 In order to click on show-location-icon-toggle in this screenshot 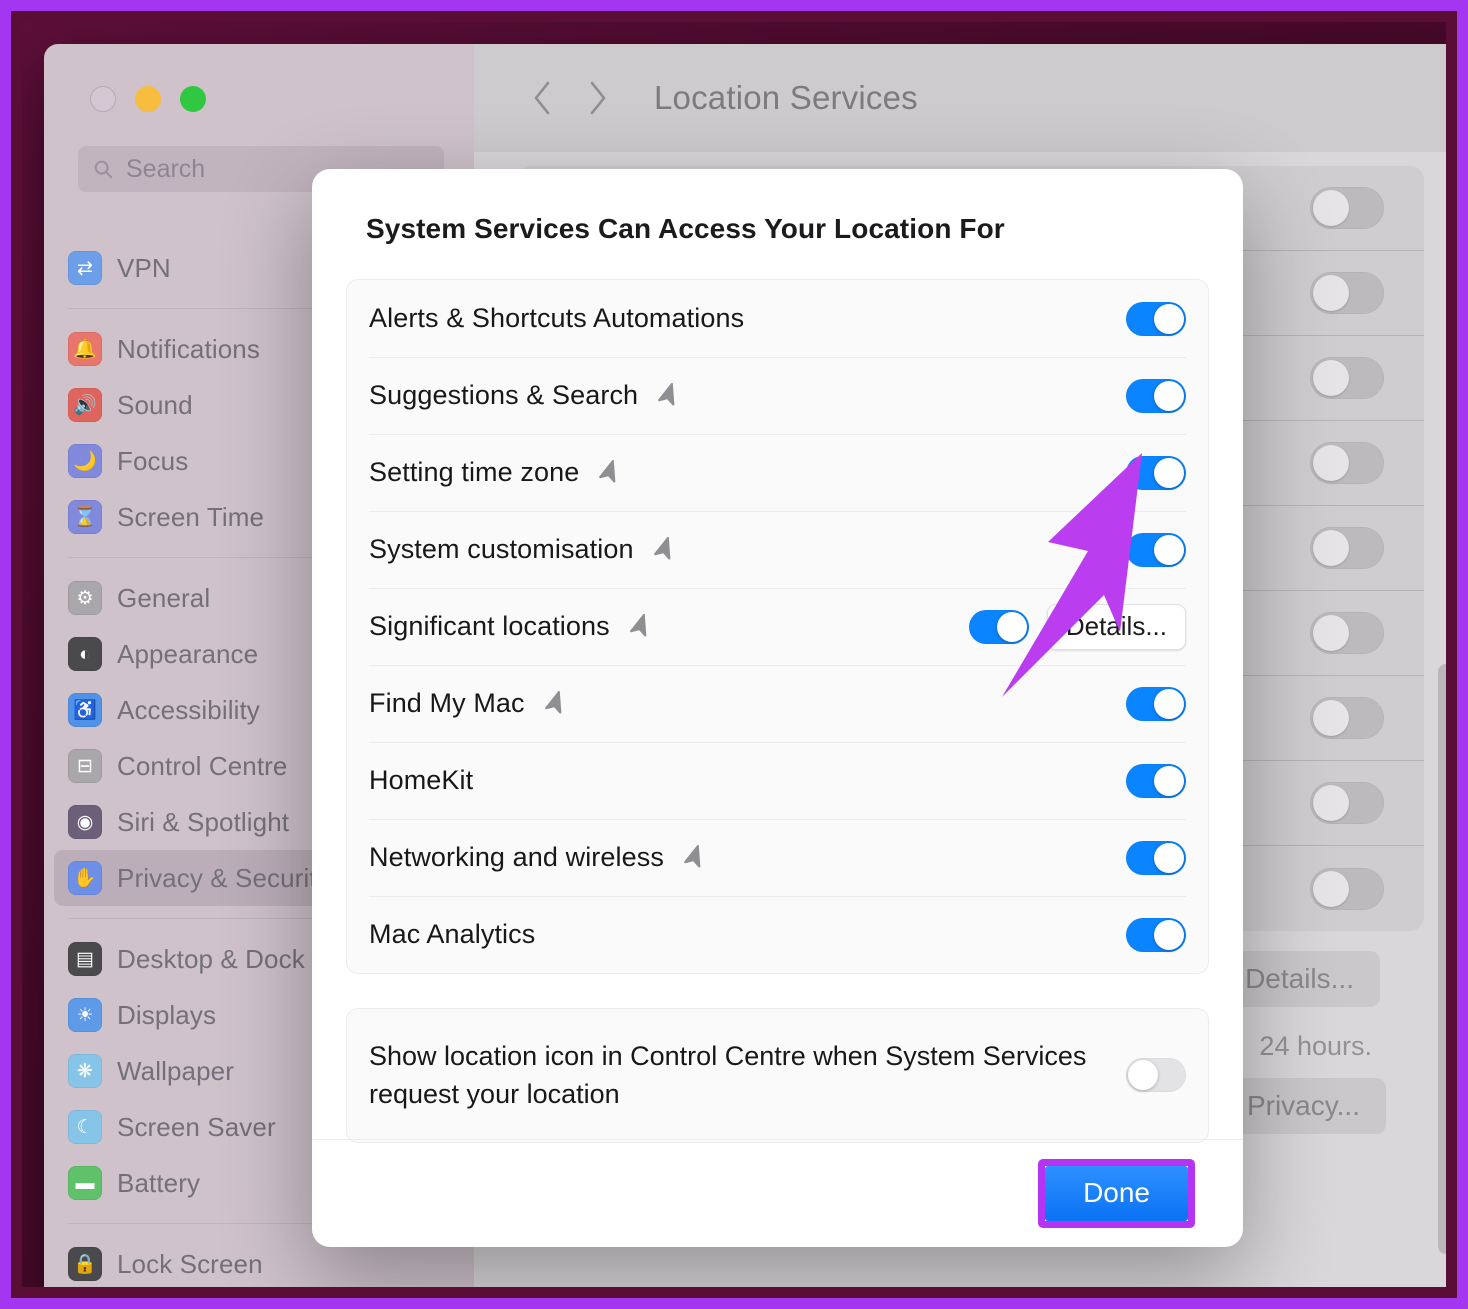, I will do `click(1156, 1075)`.